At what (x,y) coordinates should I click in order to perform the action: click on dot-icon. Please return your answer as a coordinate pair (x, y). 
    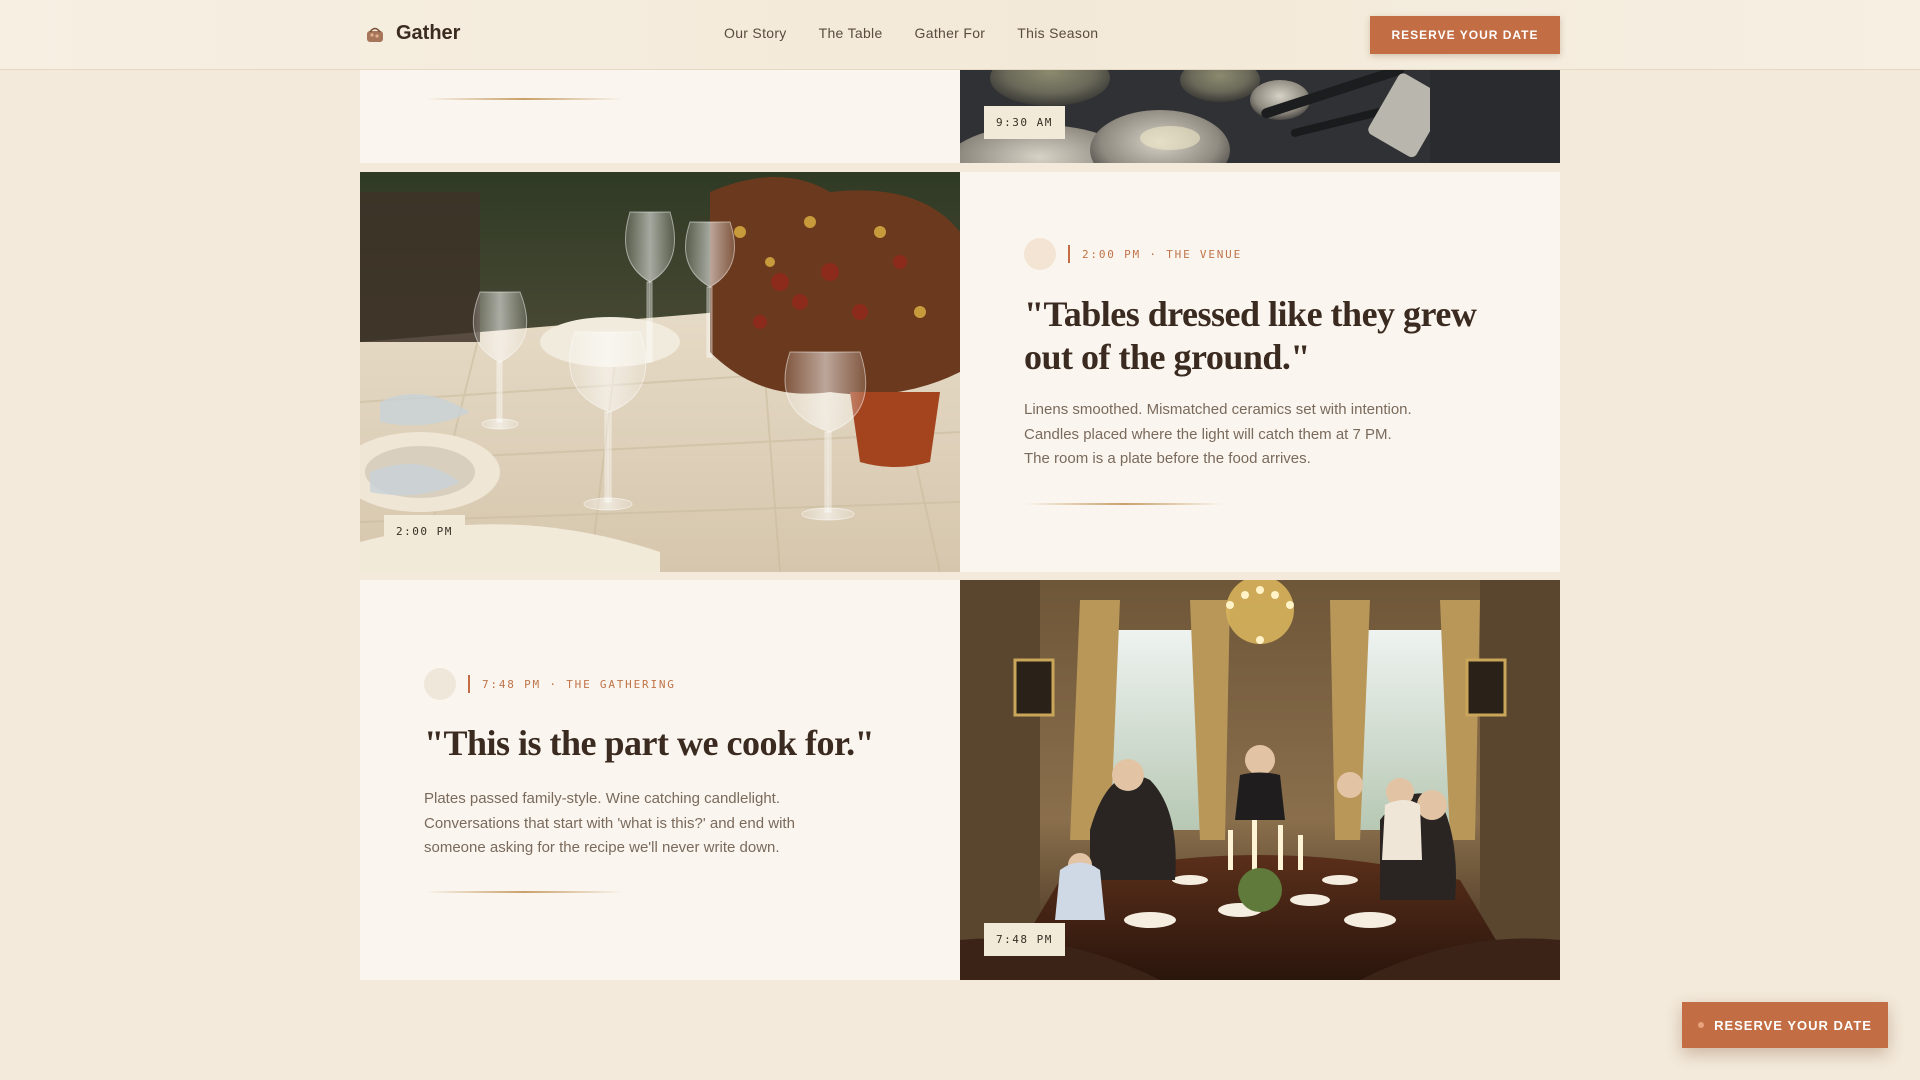
    Looking at the image, I should click on (1701, 1025).